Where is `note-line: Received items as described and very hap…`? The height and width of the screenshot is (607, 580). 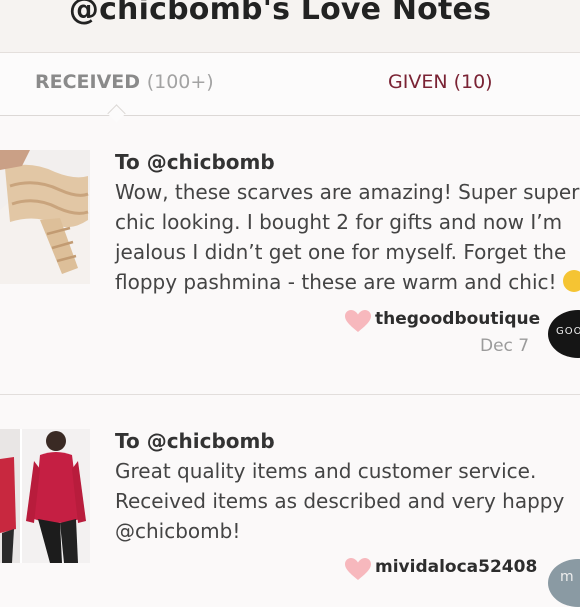 note-line: Received items as described and very hap… is located at coordinates (340, 501).